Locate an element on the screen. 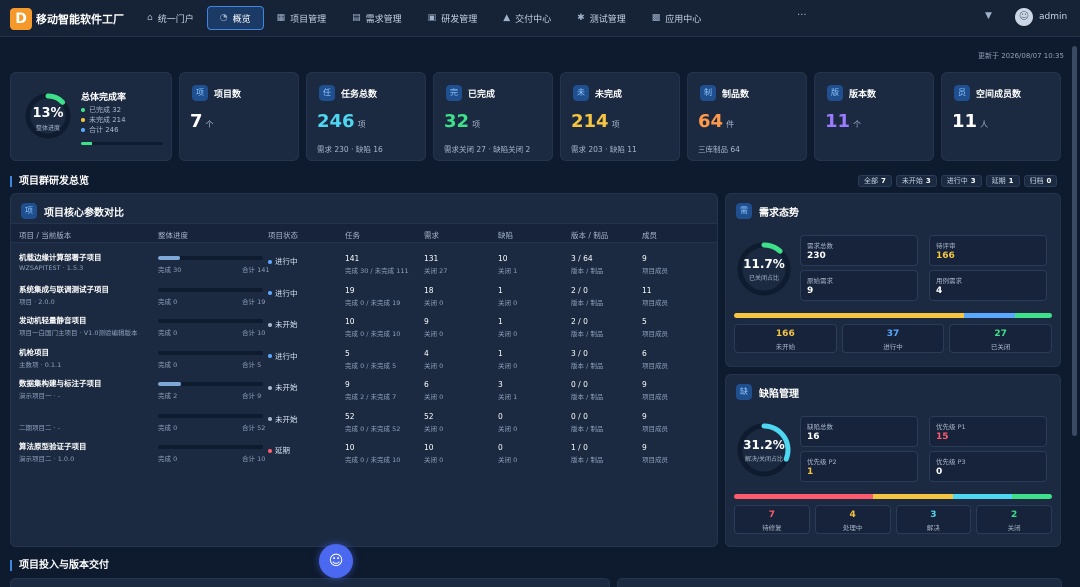 Image resolution: width=1080 pixels, height=587 pixels. avatar-icon: ☺ is located at coordinates (1024, 17).